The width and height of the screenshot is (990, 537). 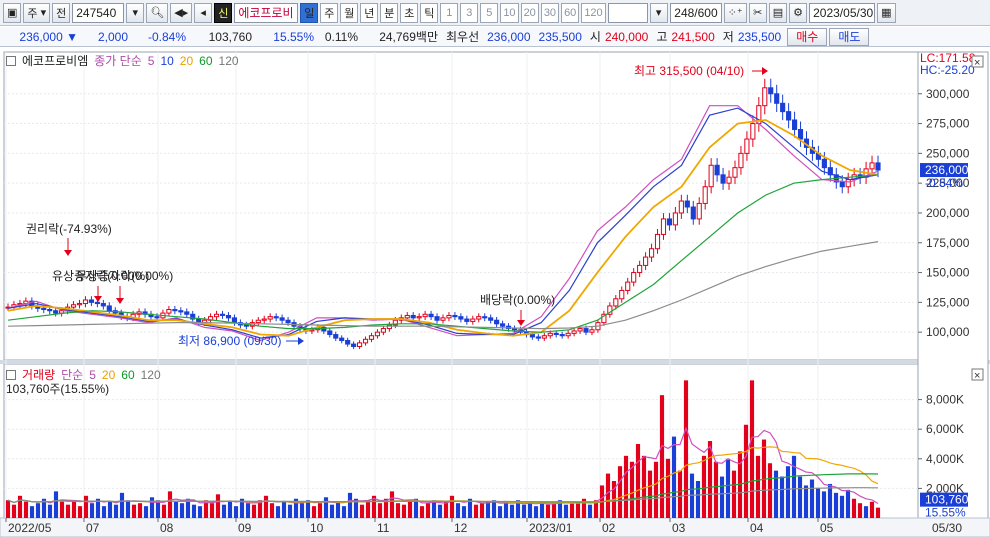 What do you see at coordinates (886, 12) in the screenshot?
I see `calendar-icon: ▦` at bounding box center [886, 12].